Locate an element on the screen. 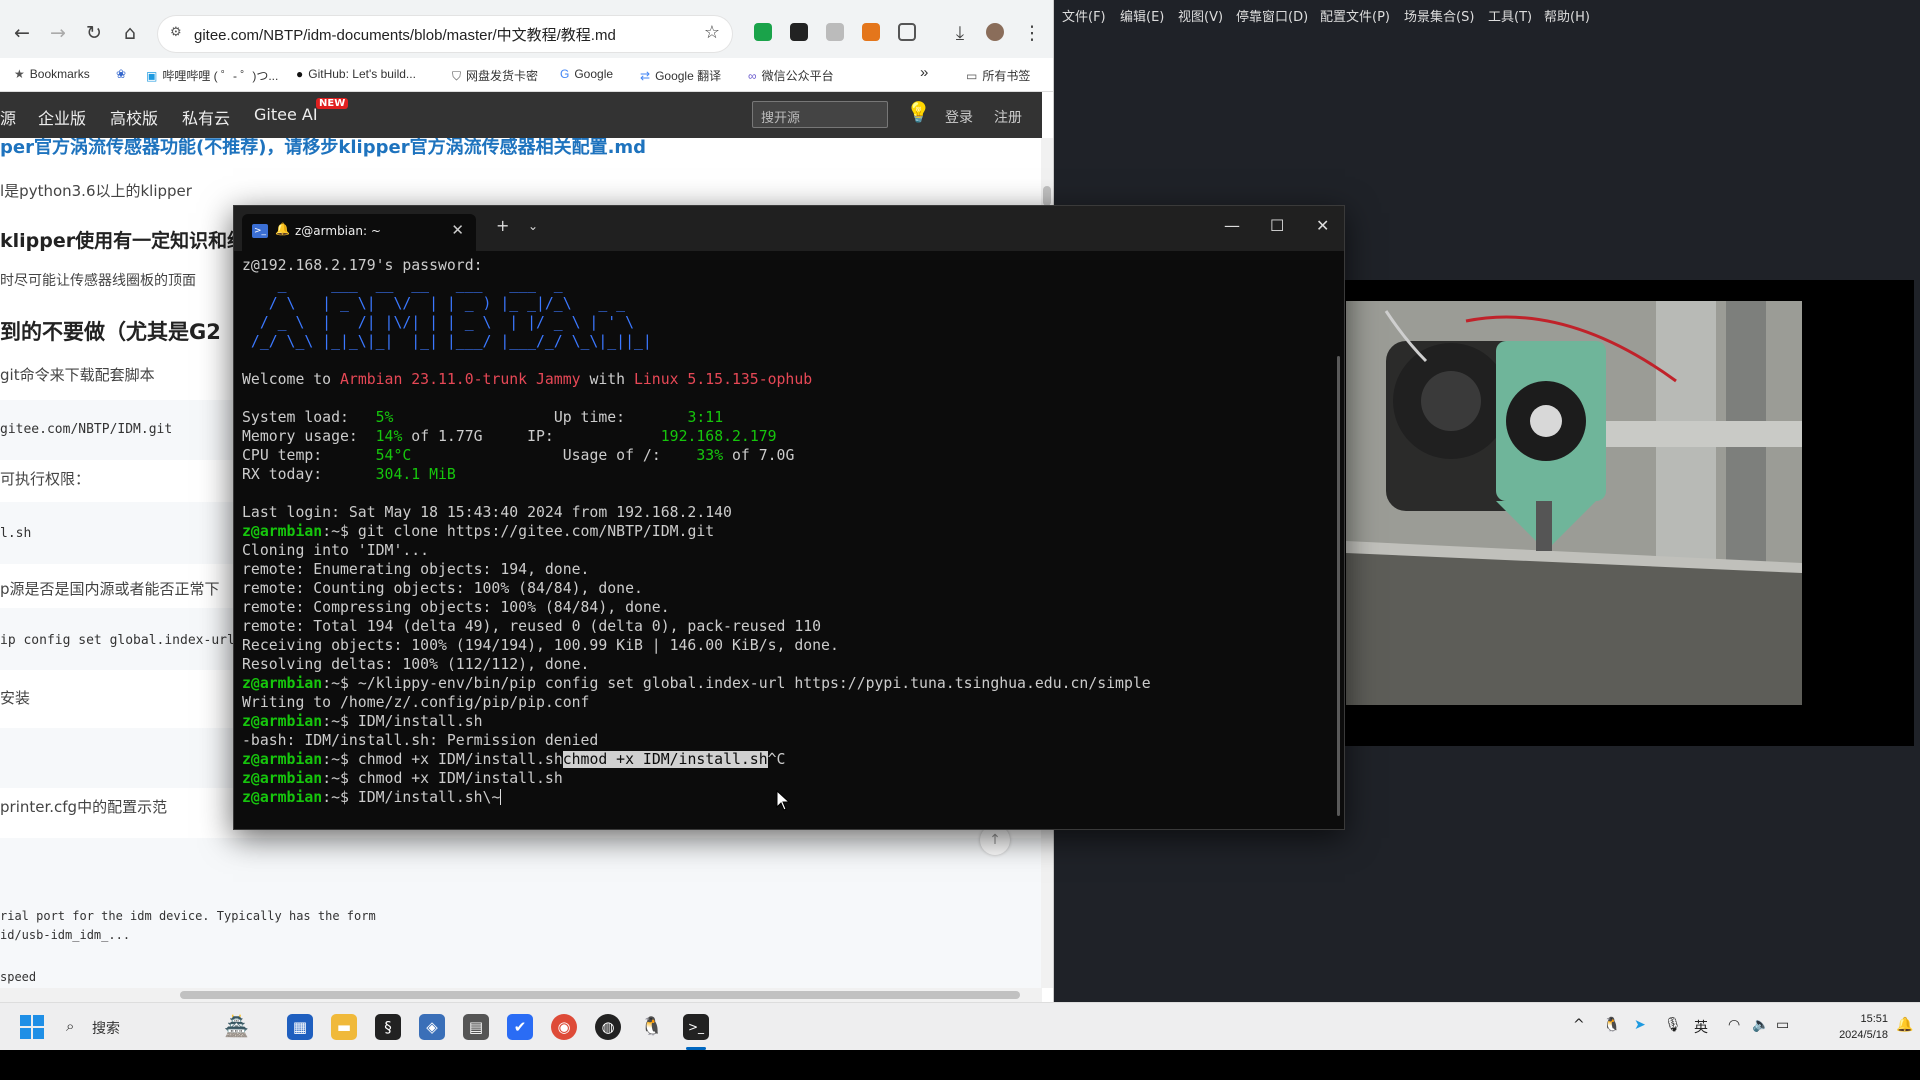  gitee-search-input: 搜开源 is located at coordinates (820, 114).